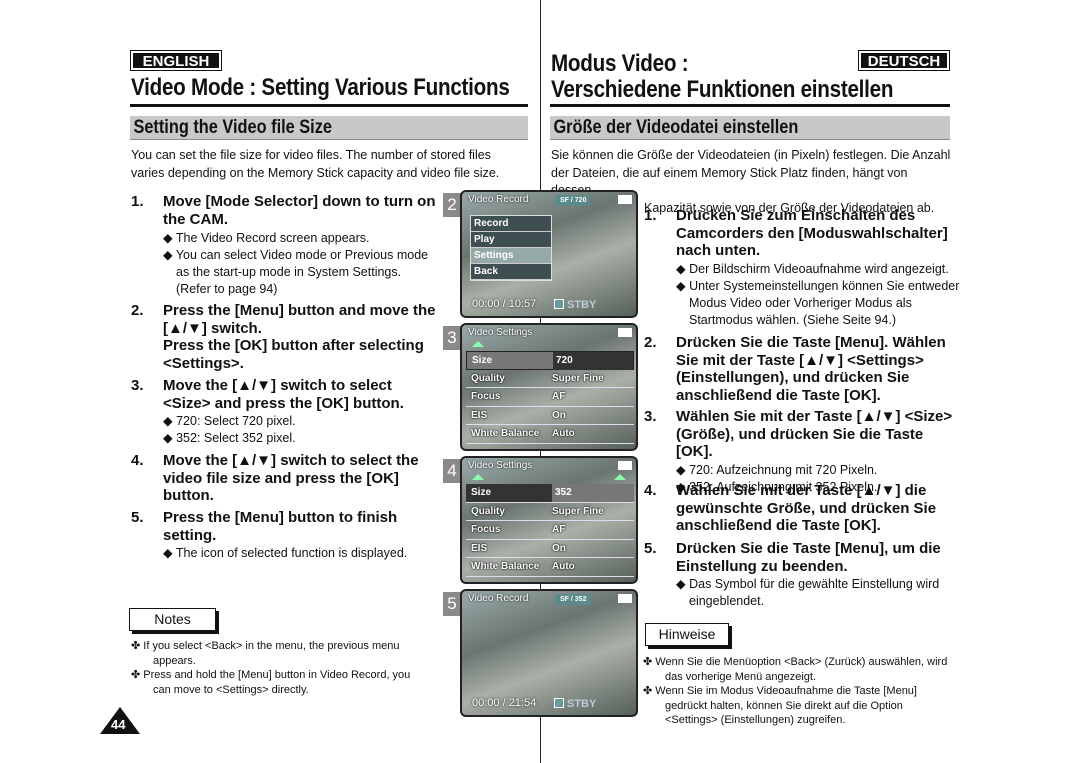 The image size is (1080, 763). Describe the element at coordinates (796, 215) in the screenshot. I see `step-text: Drücken Sie zum Einschalten des` at that location.